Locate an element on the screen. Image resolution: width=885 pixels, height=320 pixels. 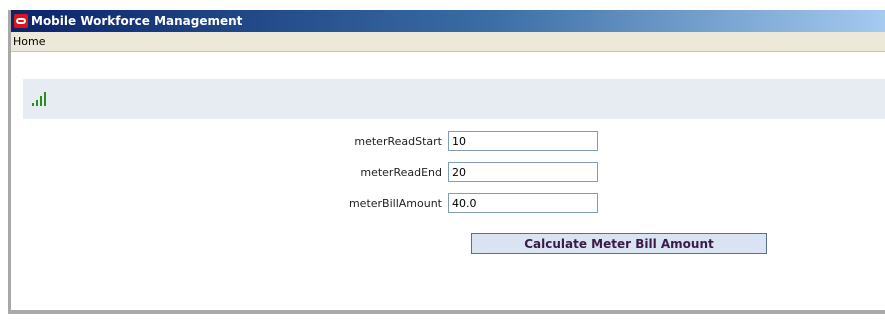
window-titlebar: Mobile Workforce Management is located at coordinates (448, 21).